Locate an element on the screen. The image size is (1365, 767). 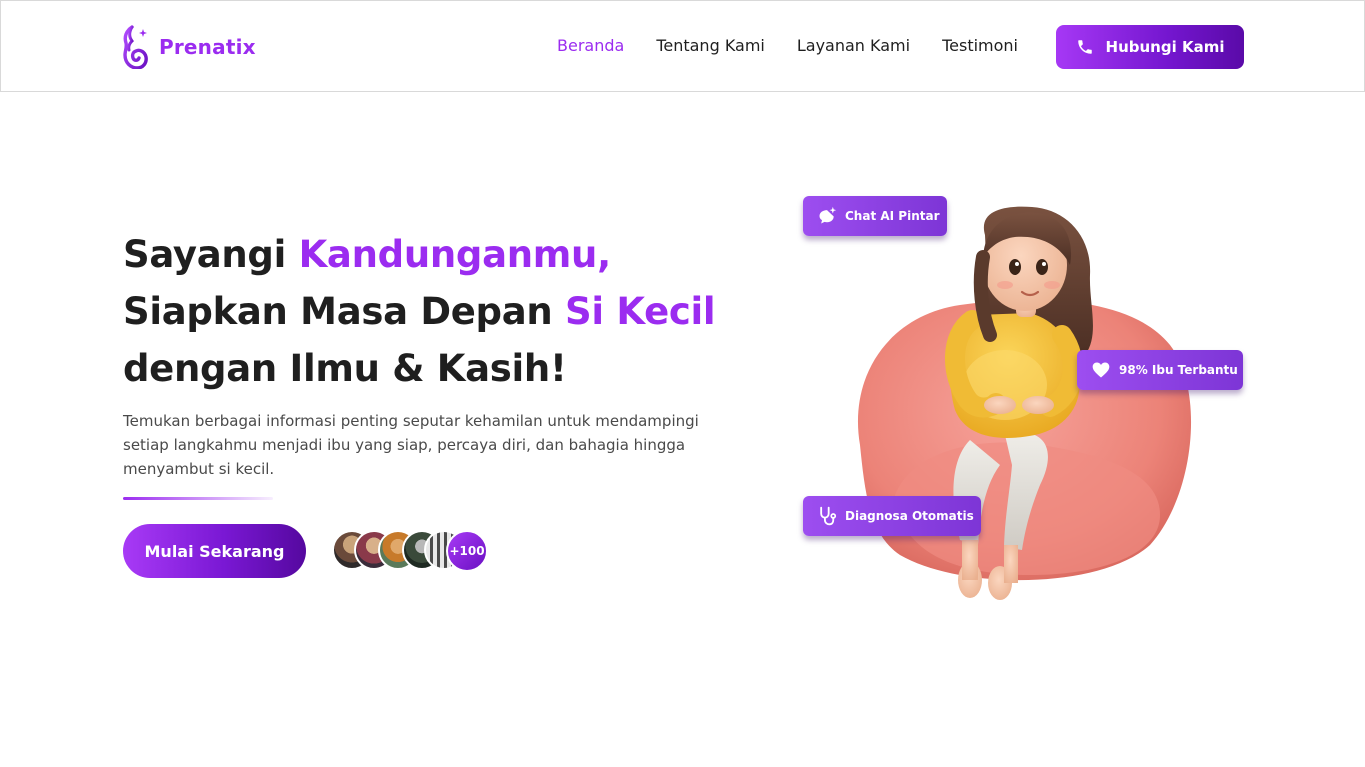
nav-link-testimoni: Testimoni is located at coordinates (980, 46).